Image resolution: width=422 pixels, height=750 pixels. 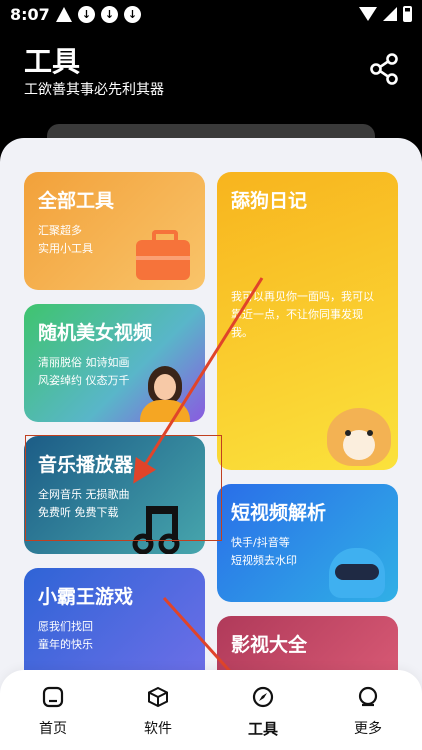 What do you see at coordinates (368, 714) in the screenshot?
I see `tab-more: 更多` at bounding box center [368, 714].